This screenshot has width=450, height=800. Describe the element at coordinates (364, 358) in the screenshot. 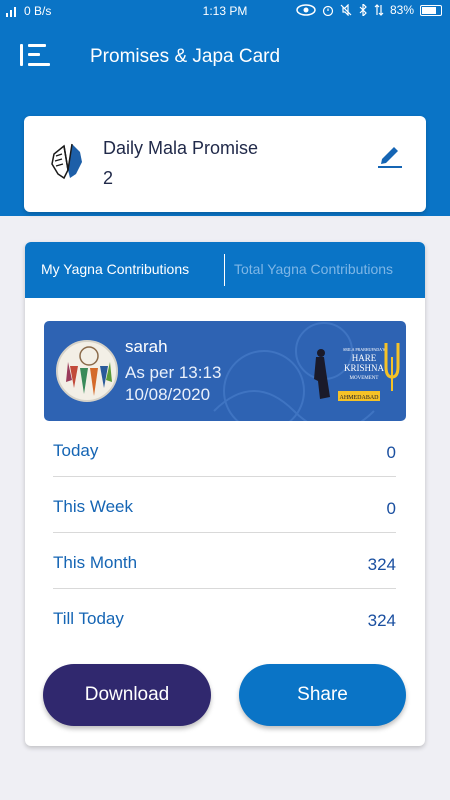

I see `svg-text: HARE` at that location.